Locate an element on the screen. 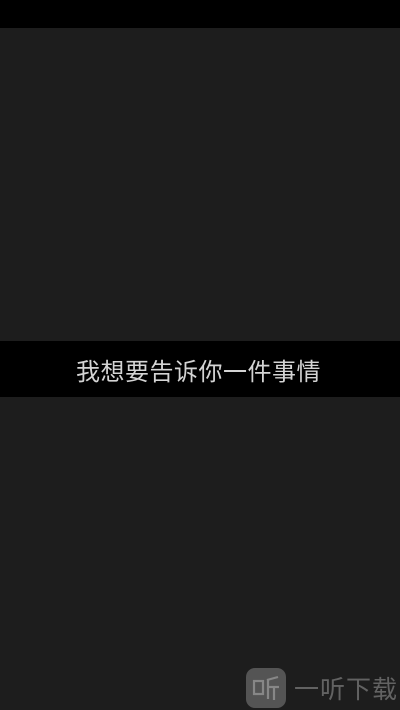  subtitle-text: 我想要告诉你一件事情 is located at coordinates (198, 371).